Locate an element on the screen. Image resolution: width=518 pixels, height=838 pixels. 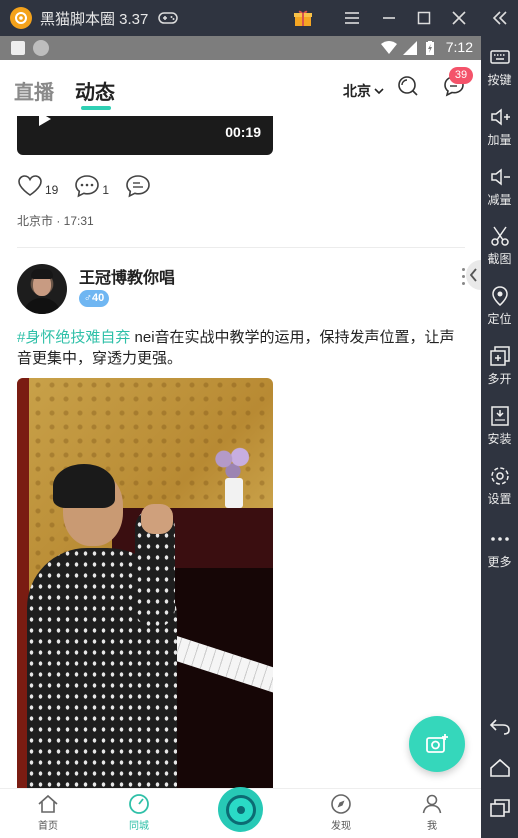
video-duration: 00:19 is located at coordinates (243, 132).